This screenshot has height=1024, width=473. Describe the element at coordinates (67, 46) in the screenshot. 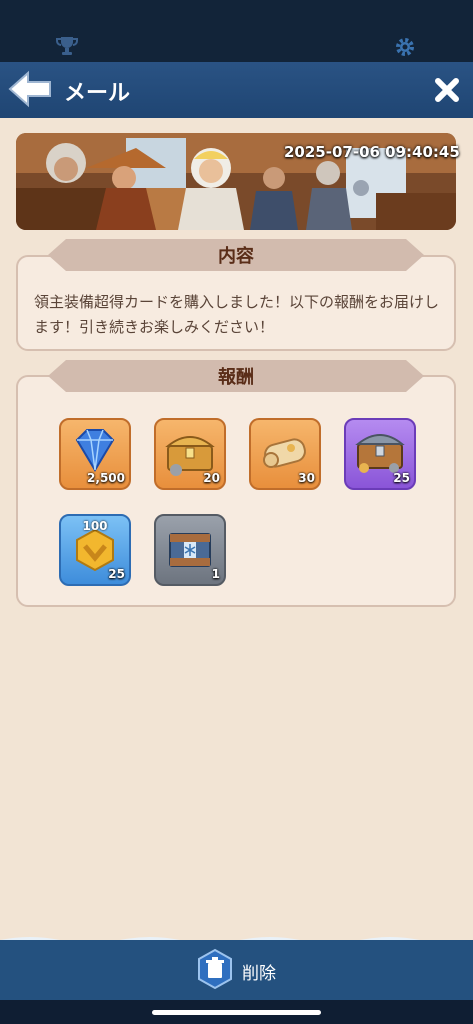

I see `trophy-icon` at that location.